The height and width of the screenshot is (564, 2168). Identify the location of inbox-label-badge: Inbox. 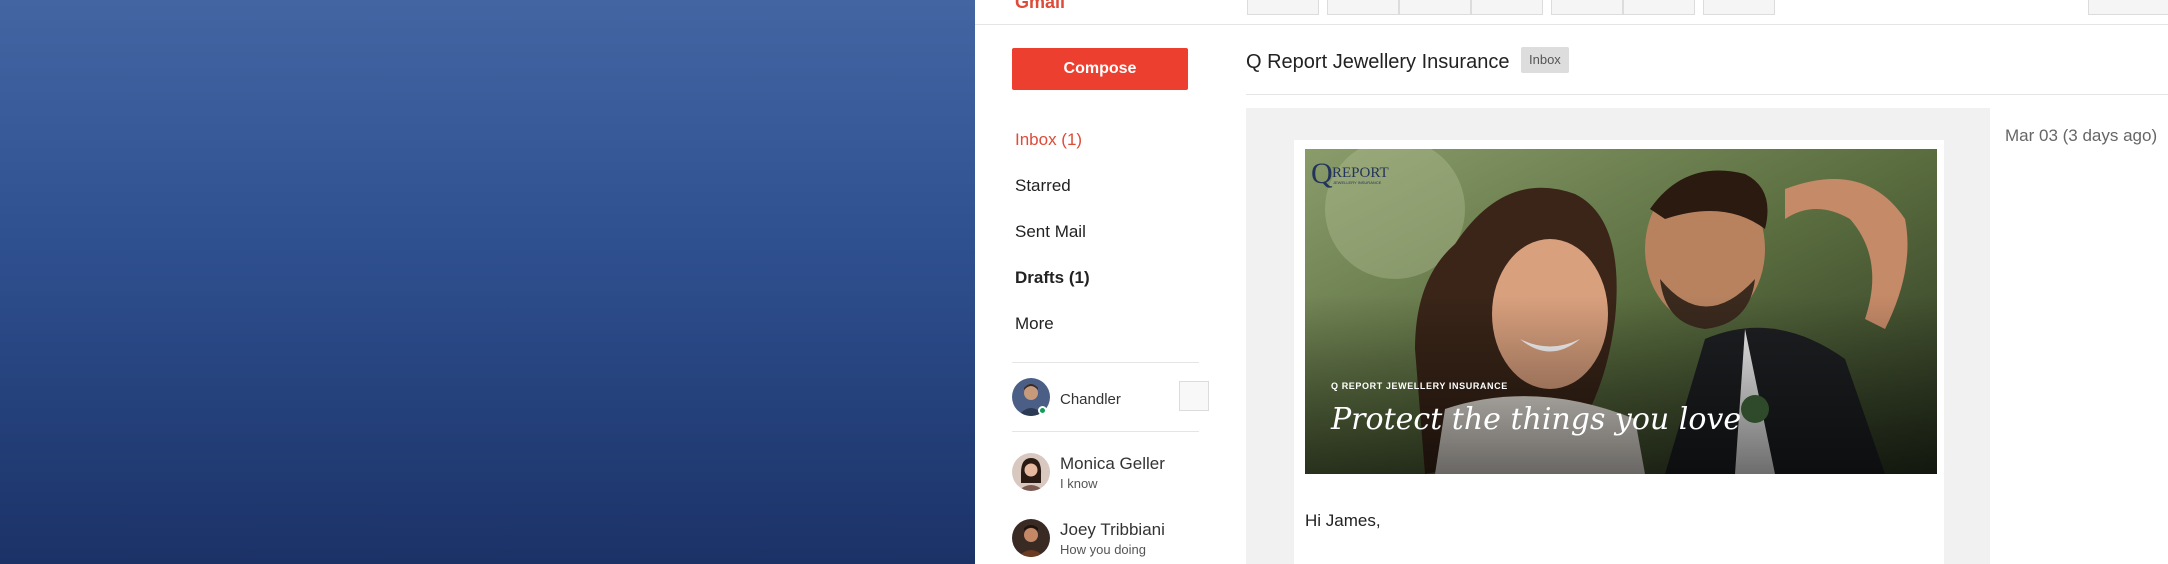
(1545, 60).